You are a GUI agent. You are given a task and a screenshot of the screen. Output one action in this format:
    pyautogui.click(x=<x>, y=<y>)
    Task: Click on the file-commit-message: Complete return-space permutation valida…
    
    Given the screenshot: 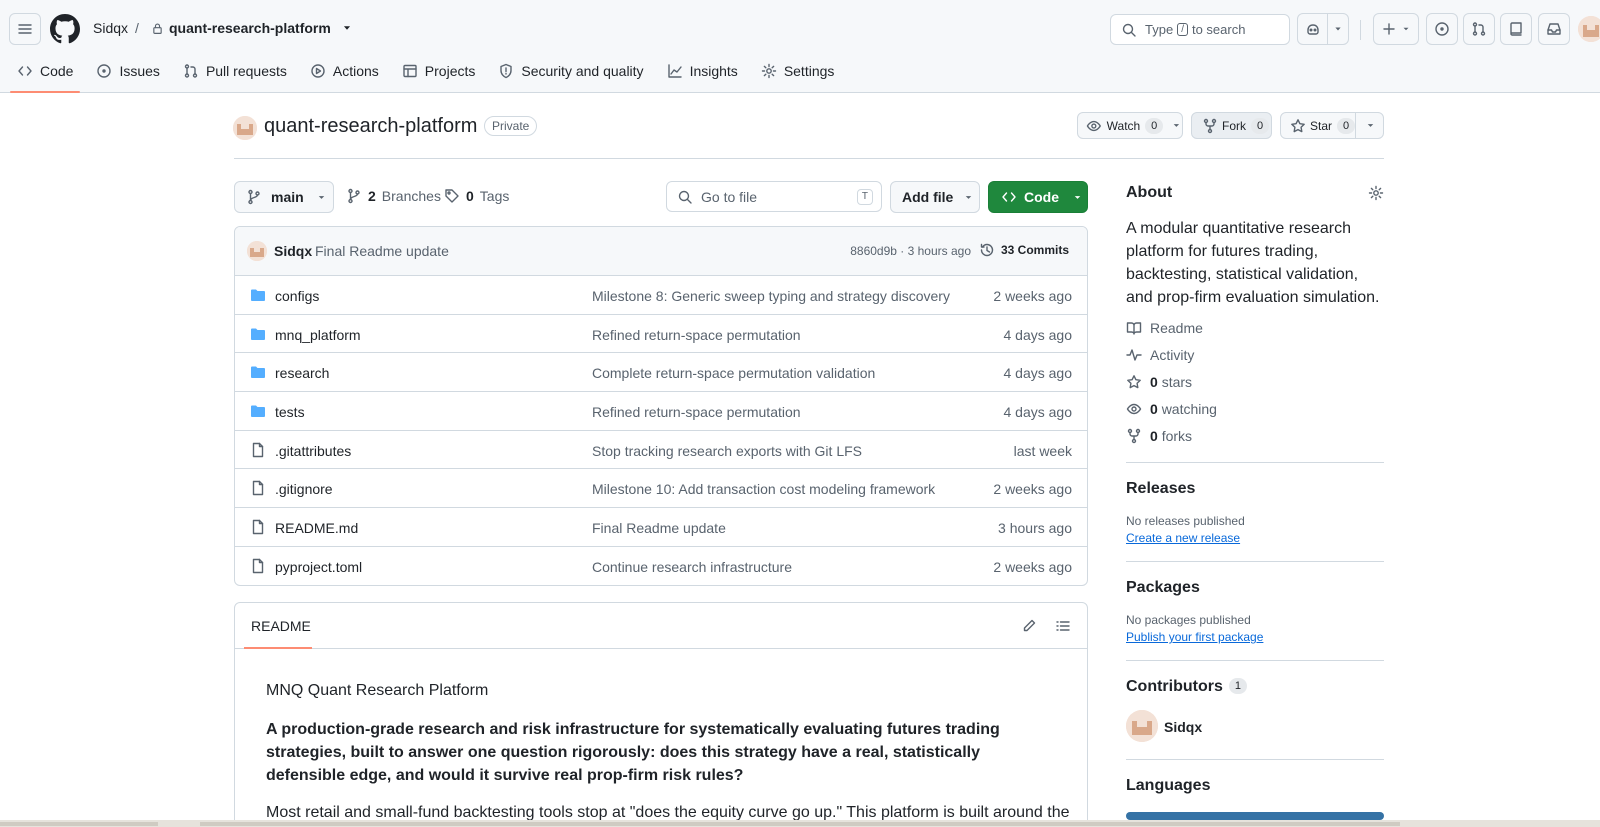 What is the action you would take?
    pyautogui.click(x=733, y=373)
    